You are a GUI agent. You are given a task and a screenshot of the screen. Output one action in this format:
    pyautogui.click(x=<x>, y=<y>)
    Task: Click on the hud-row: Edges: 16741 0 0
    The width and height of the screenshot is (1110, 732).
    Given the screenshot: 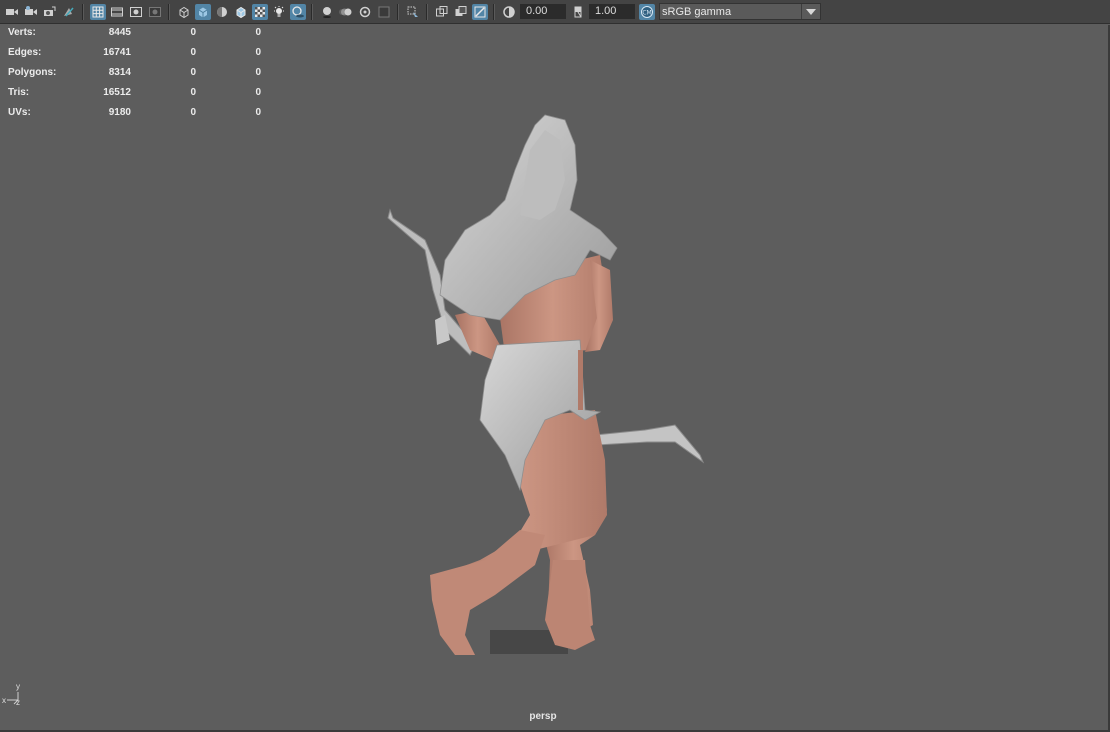 What is the action you would take?
    pyautogui.click(x=138, y=55)
    